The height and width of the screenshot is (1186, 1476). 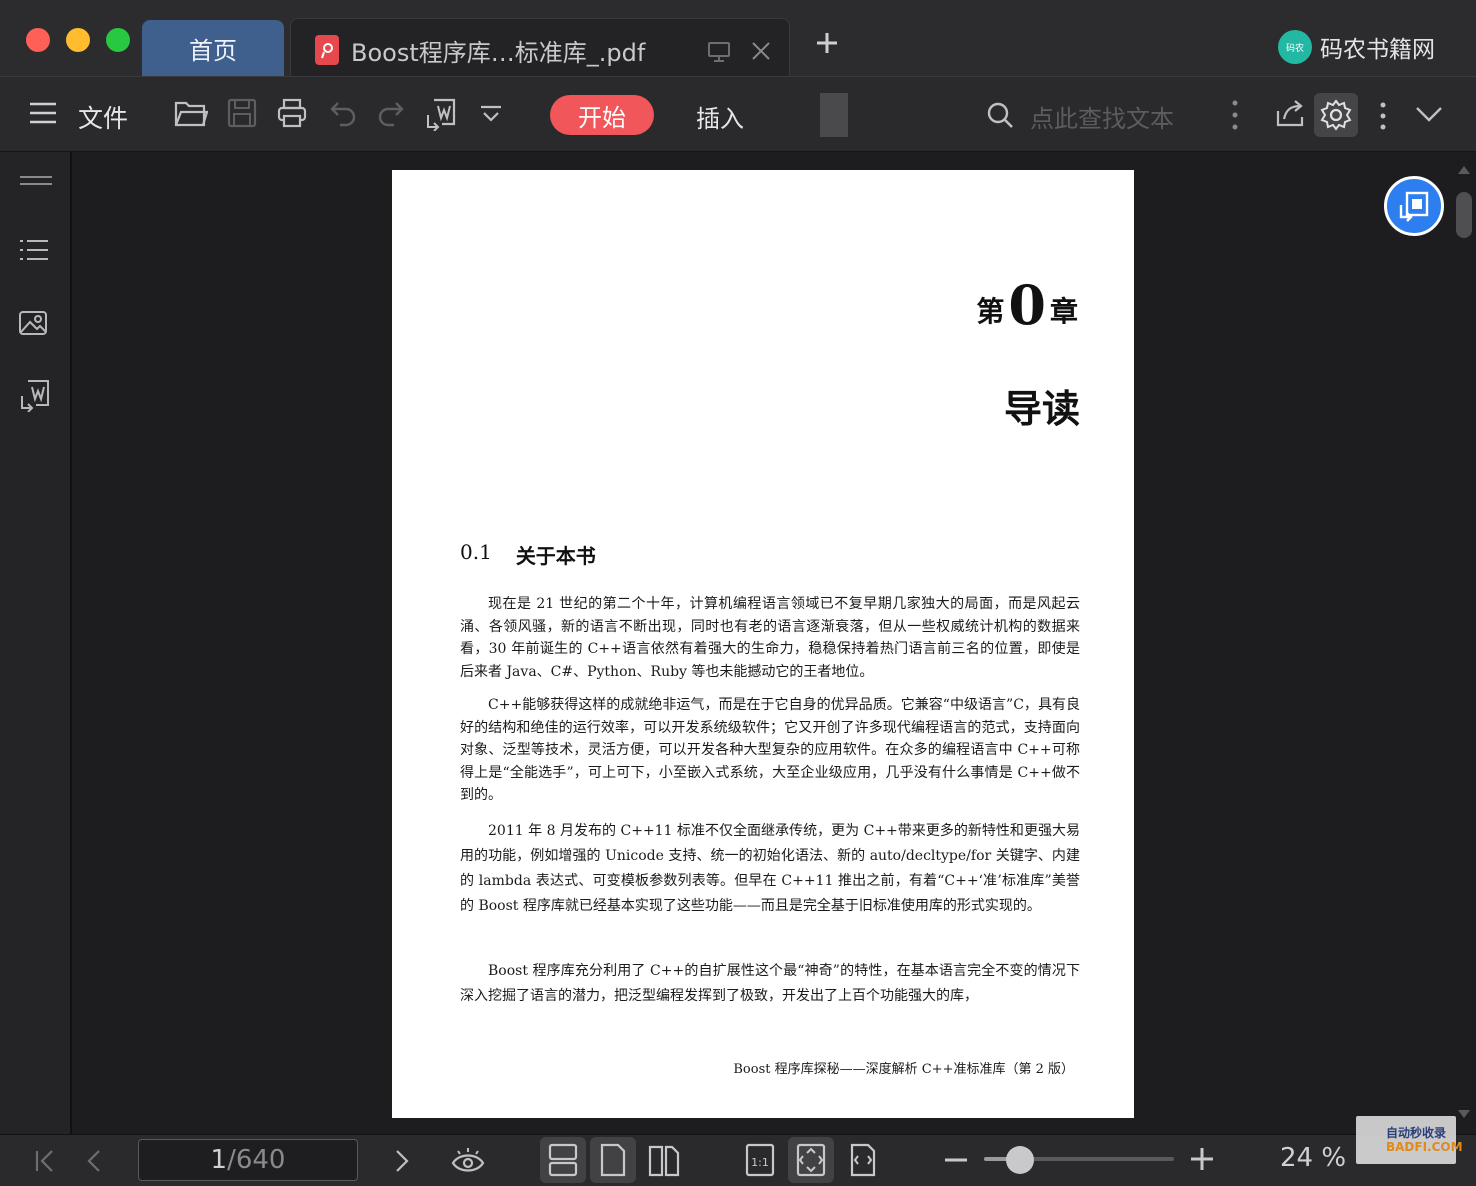 What do you see at coordinates (36, 643) in the screenshot?
I see `left-sidebar` at bounding box center [36, 643].